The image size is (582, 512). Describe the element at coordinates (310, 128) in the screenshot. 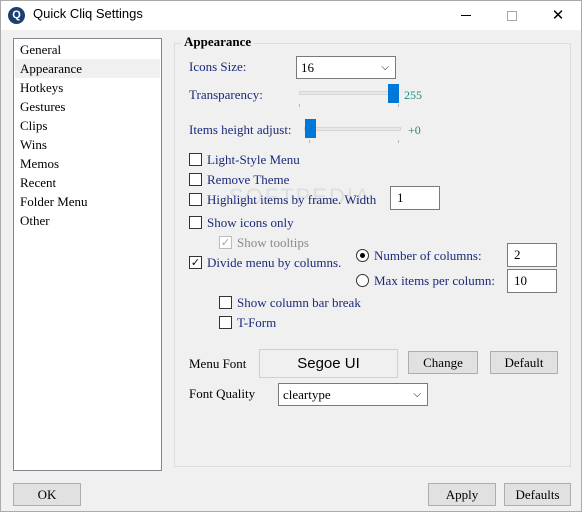

I see `items-height-slider-thumb` at that location.